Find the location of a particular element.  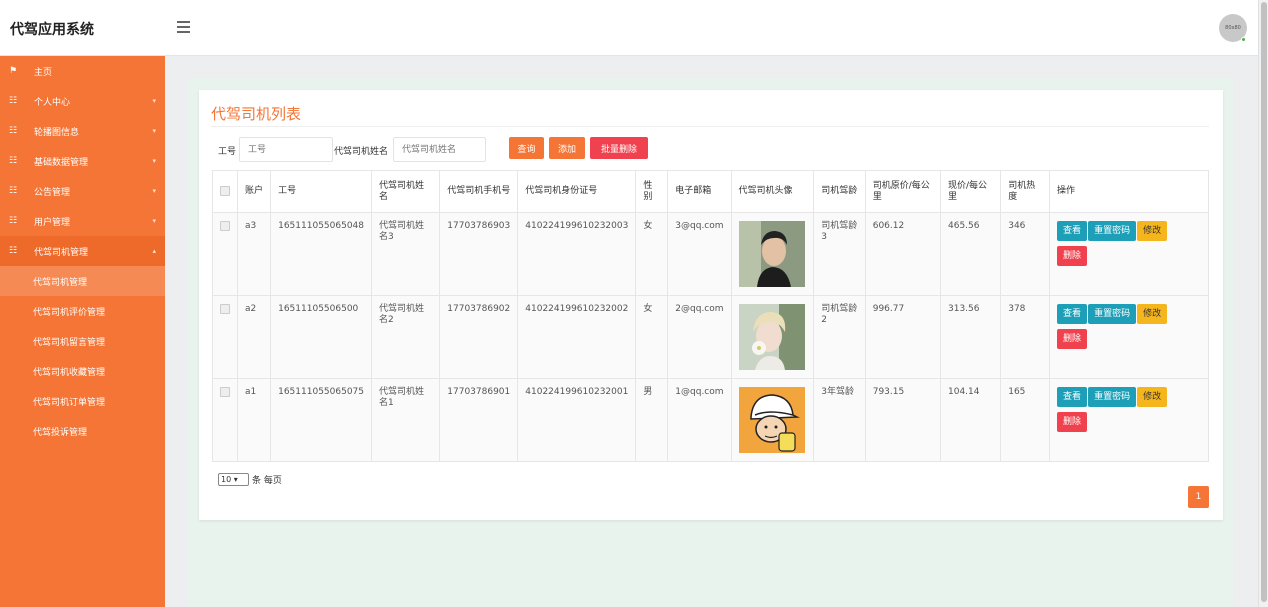

column-header: 司机原价/每公里 is located at coordinates (903, 191).